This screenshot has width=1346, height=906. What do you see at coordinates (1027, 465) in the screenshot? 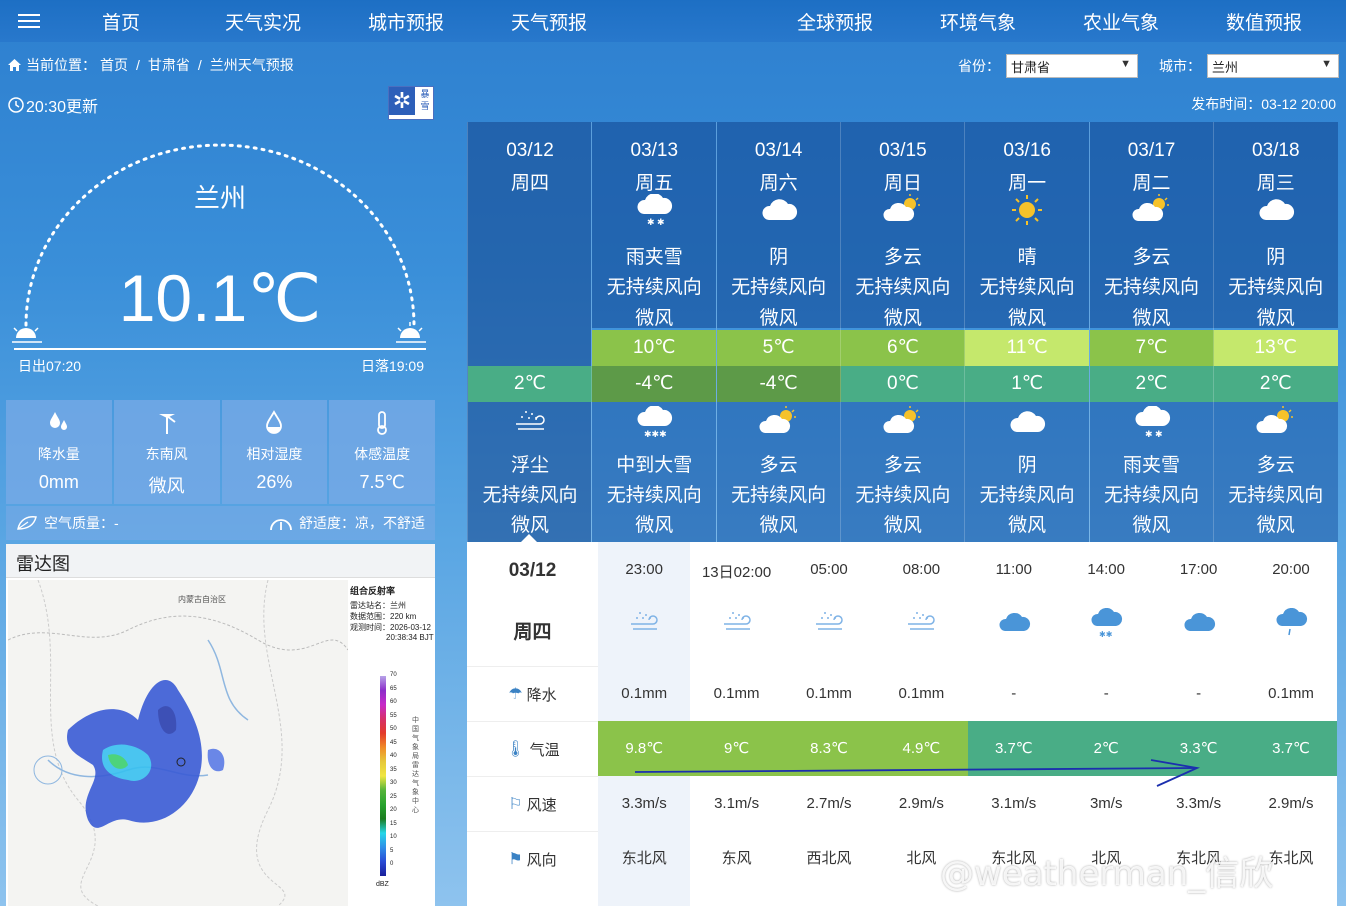
I see `night-weather: 阴` at bounding box center [1027, 465].